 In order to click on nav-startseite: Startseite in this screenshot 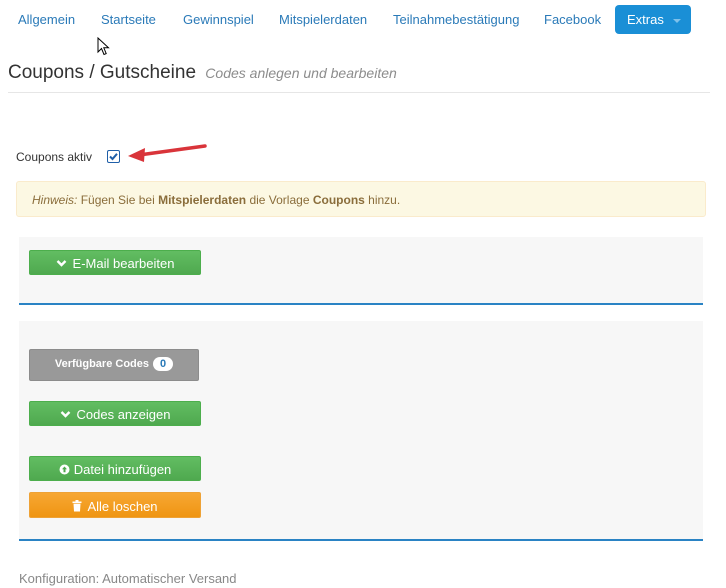, I will do `click(128, 19)`.